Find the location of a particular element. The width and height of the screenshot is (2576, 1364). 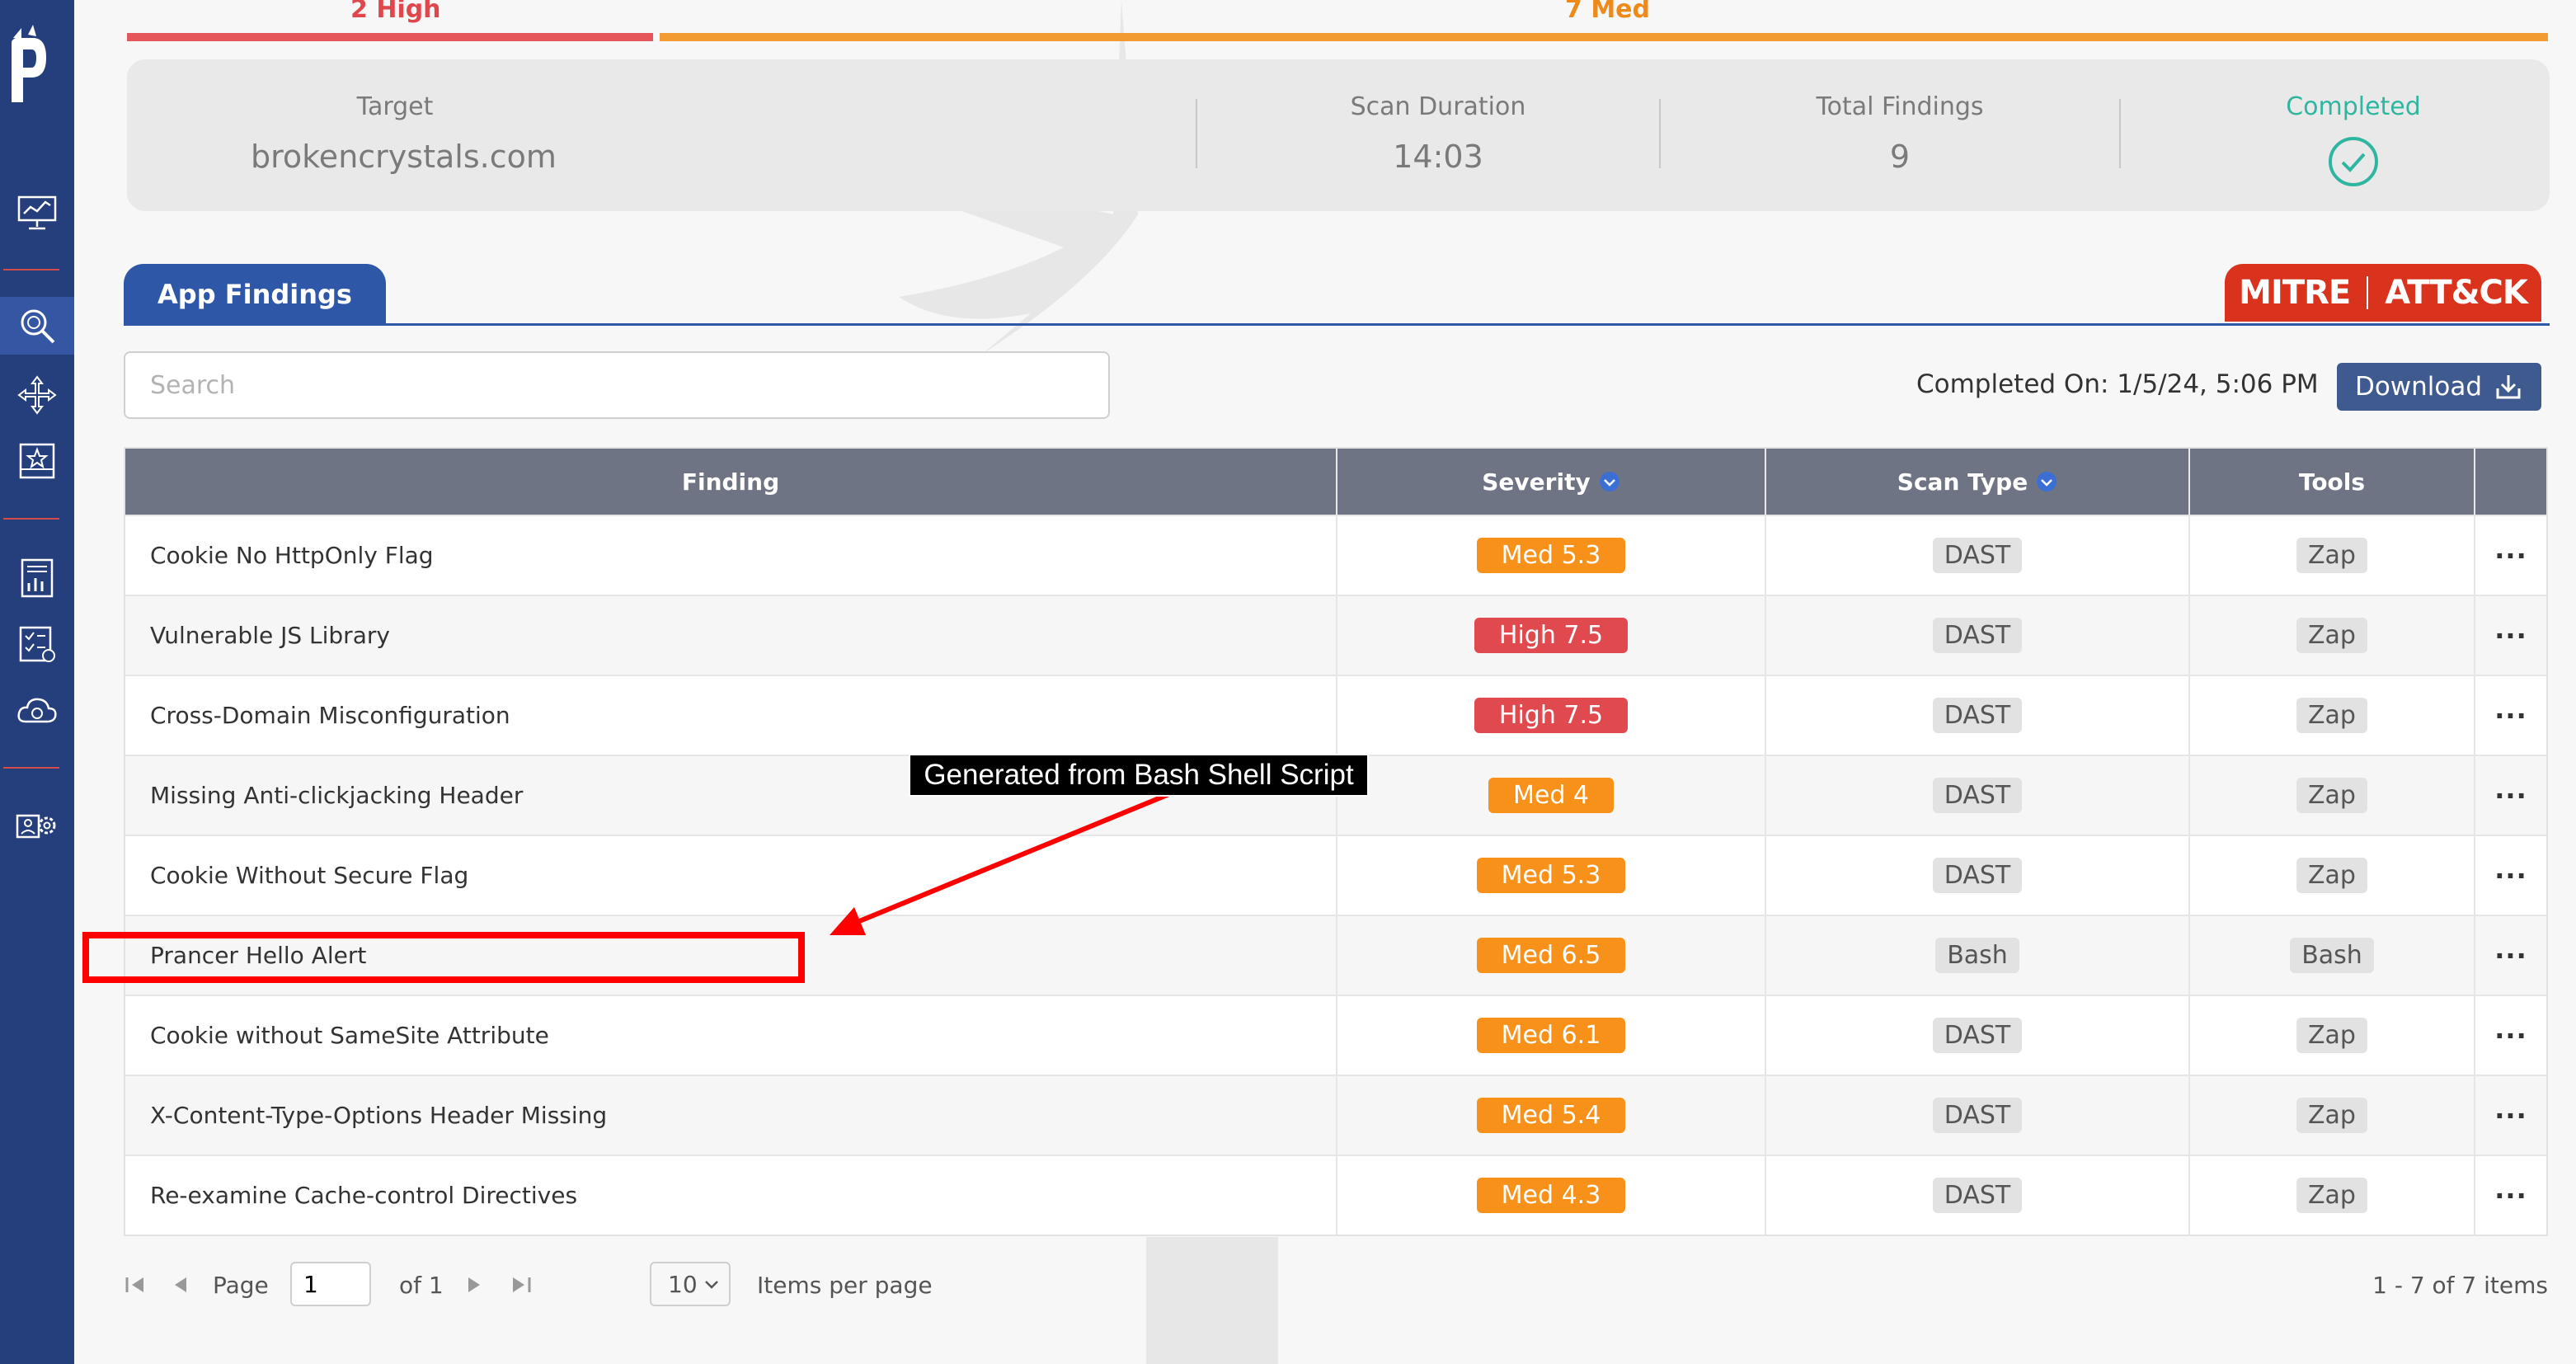

mitre-separator is located at coordinates (2368, 292).